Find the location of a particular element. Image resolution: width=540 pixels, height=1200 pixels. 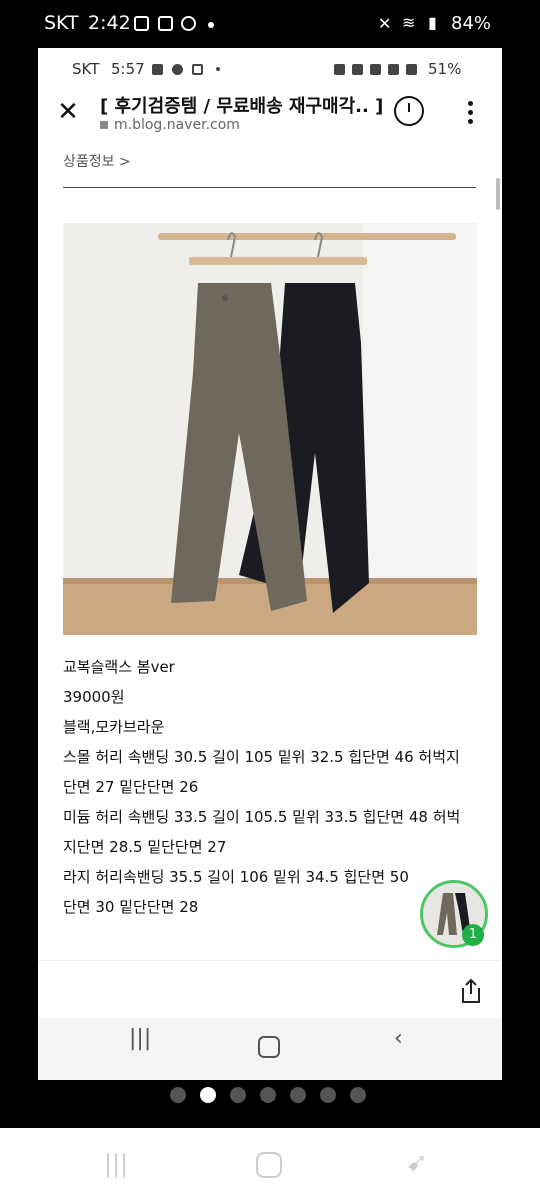

more-icon is located at coordinates (471, 113).